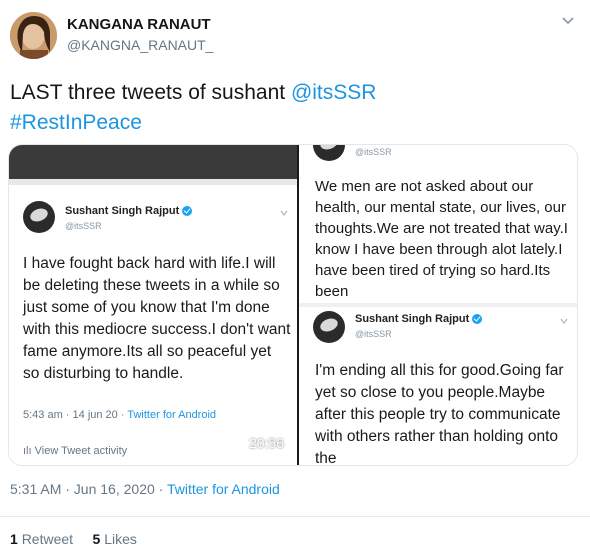 This screenshot has width=590, height=560. I want to click on tweet-stats: 1 Retweet 5 Likes, so click(73, 539).